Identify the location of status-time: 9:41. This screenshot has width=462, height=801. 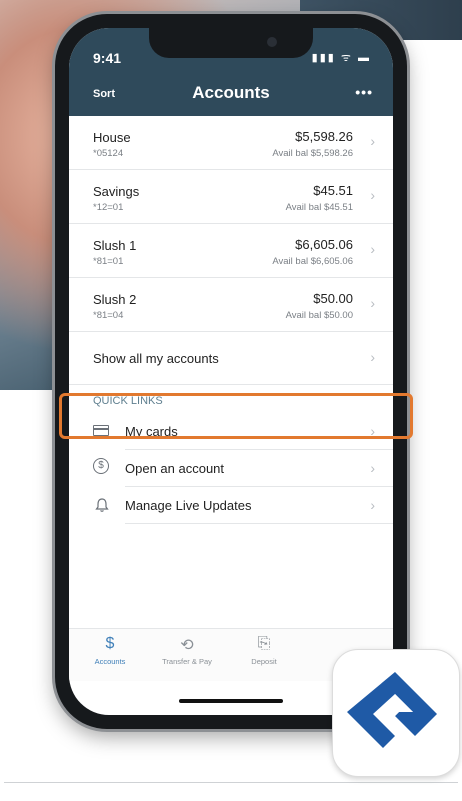
(107, 58).